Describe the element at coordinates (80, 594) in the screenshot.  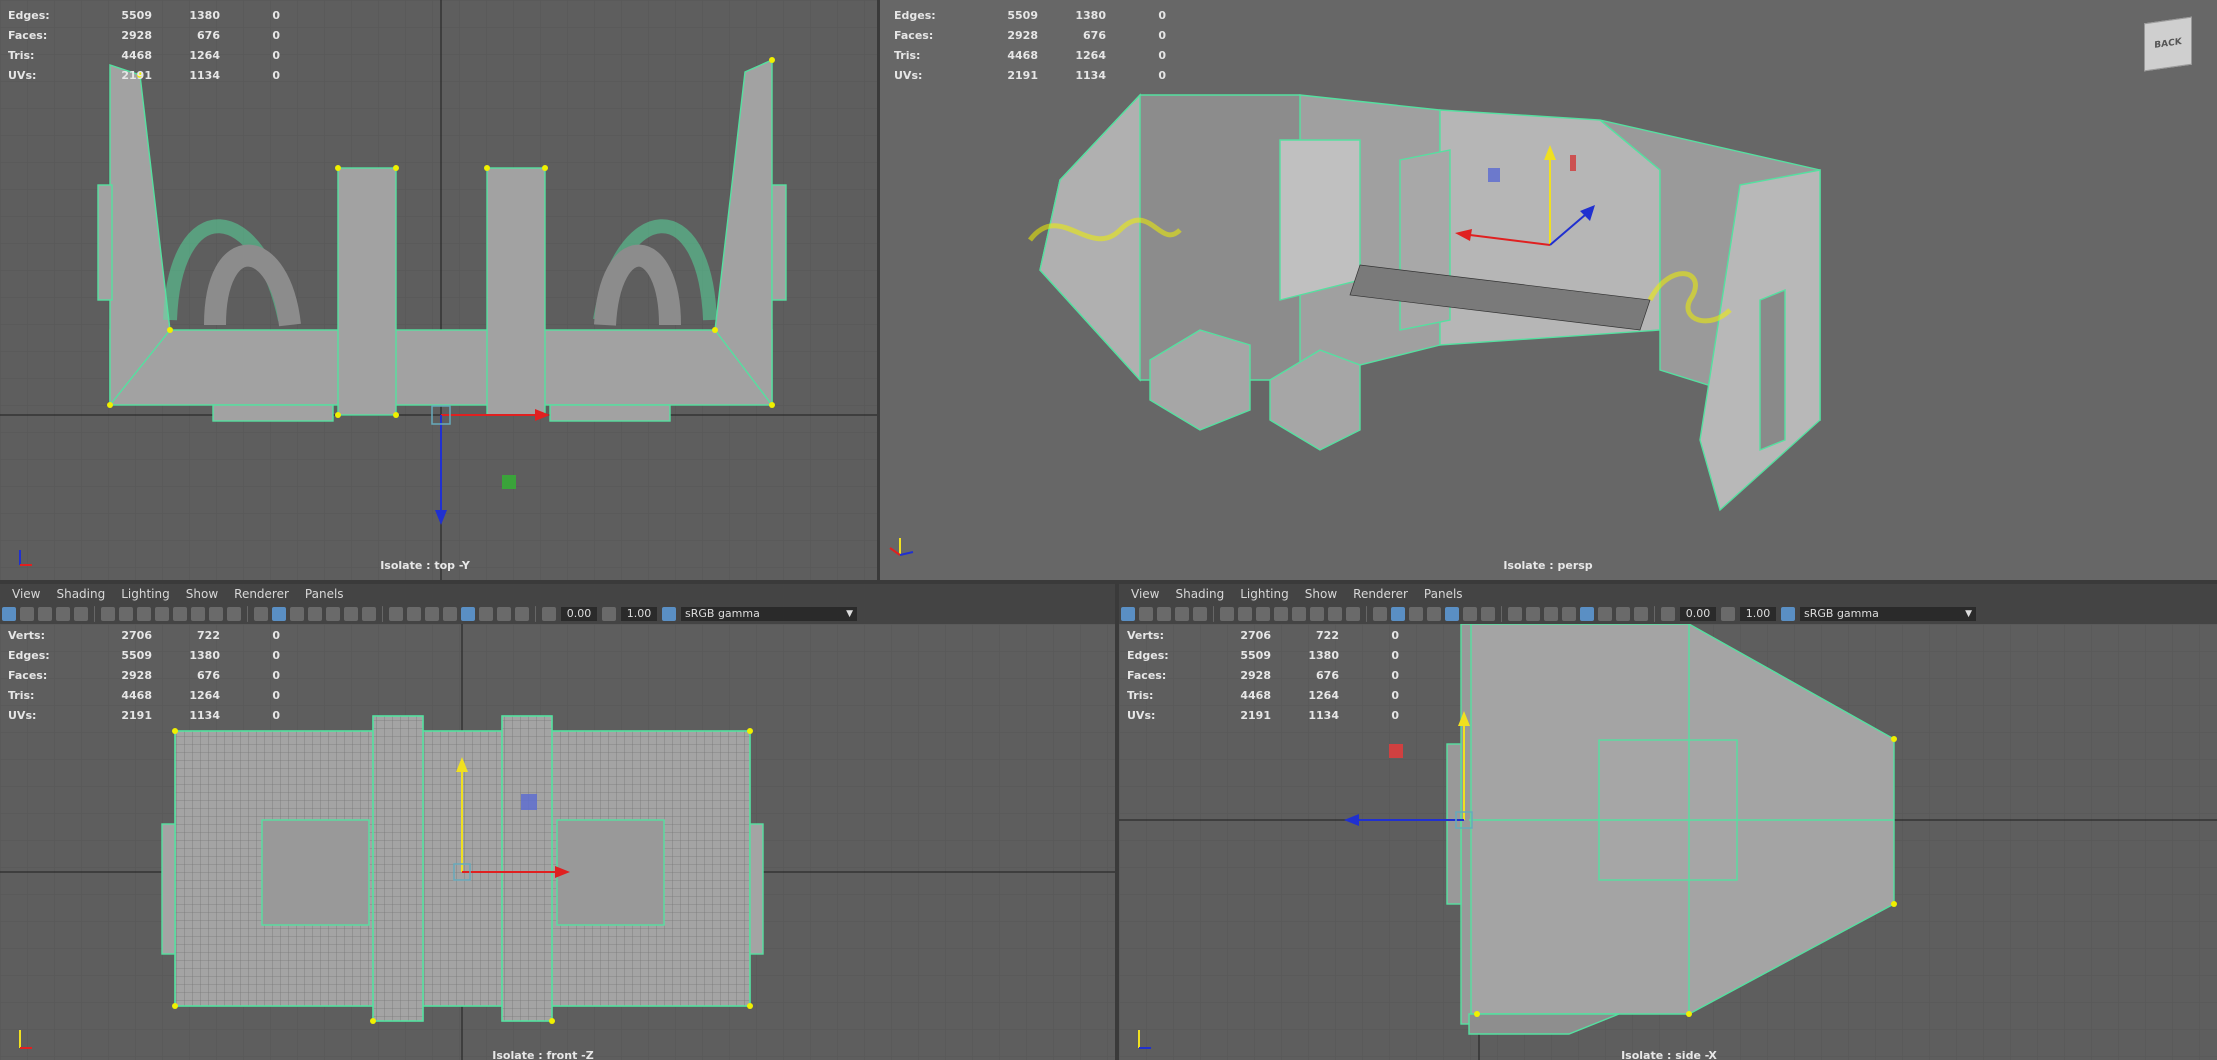
I see `menu-shading: Shading` at that location.